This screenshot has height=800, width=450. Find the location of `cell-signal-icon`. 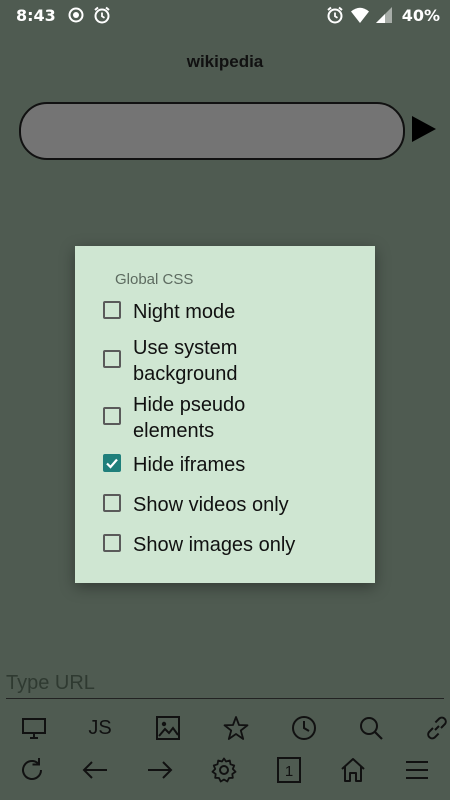

cell-signal-icon is located at coordinates (384, 15).